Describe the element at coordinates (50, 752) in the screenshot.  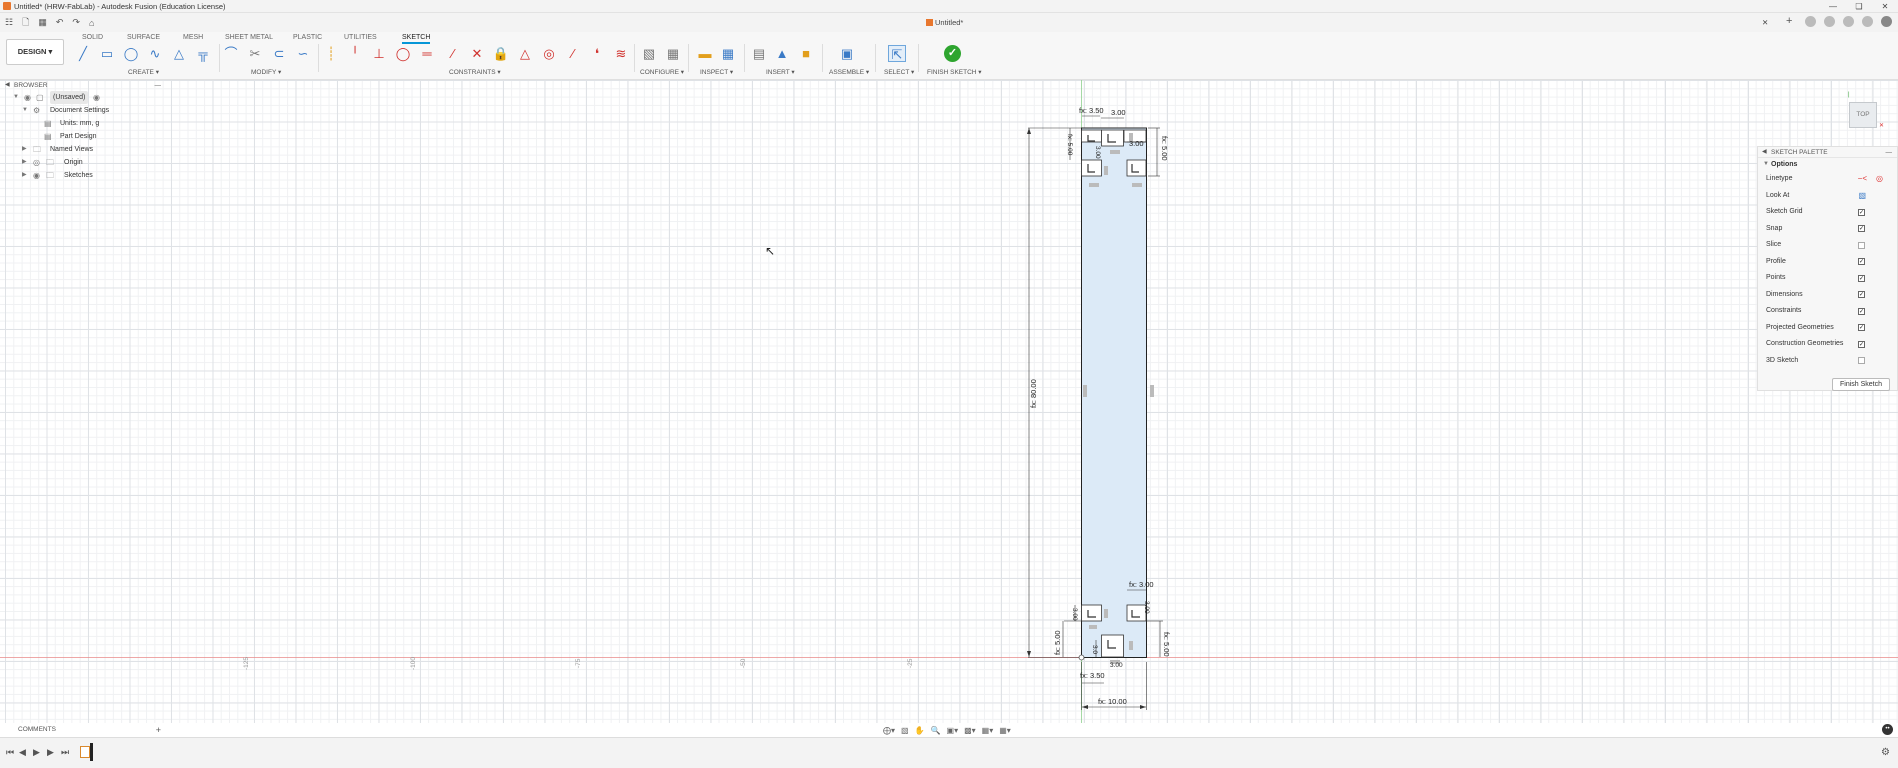
I see `step-forward-icon: ▶` at that location.